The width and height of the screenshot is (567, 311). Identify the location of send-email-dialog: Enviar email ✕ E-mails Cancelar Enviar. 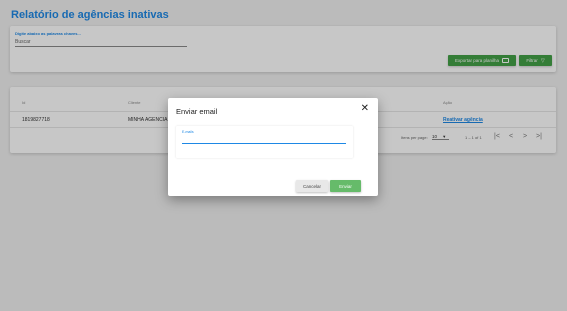
(273, 147).